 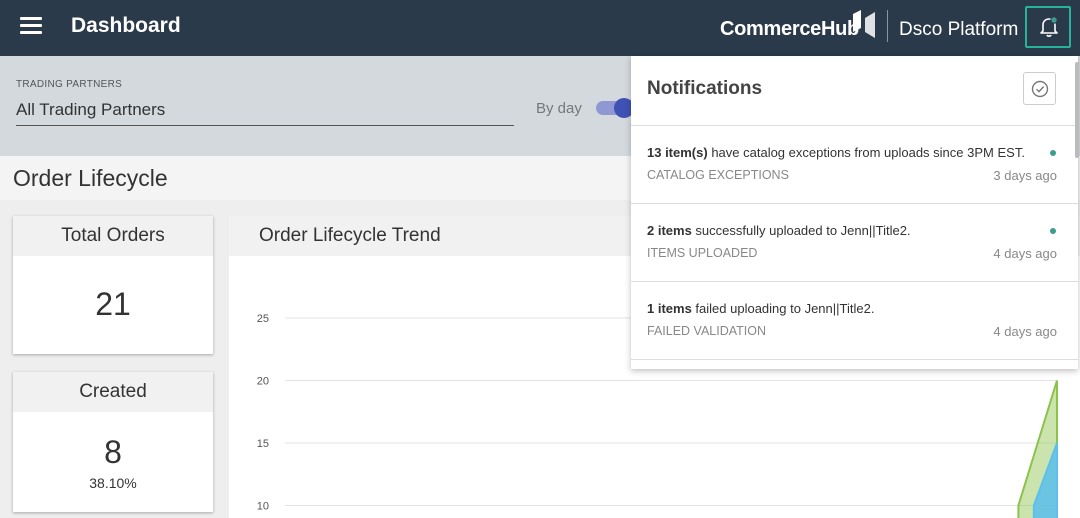 What do you see at coordinates (1077, 110) in the screenshot?
I see `notifications-scrollbar` at bounding box center [1077, 110].